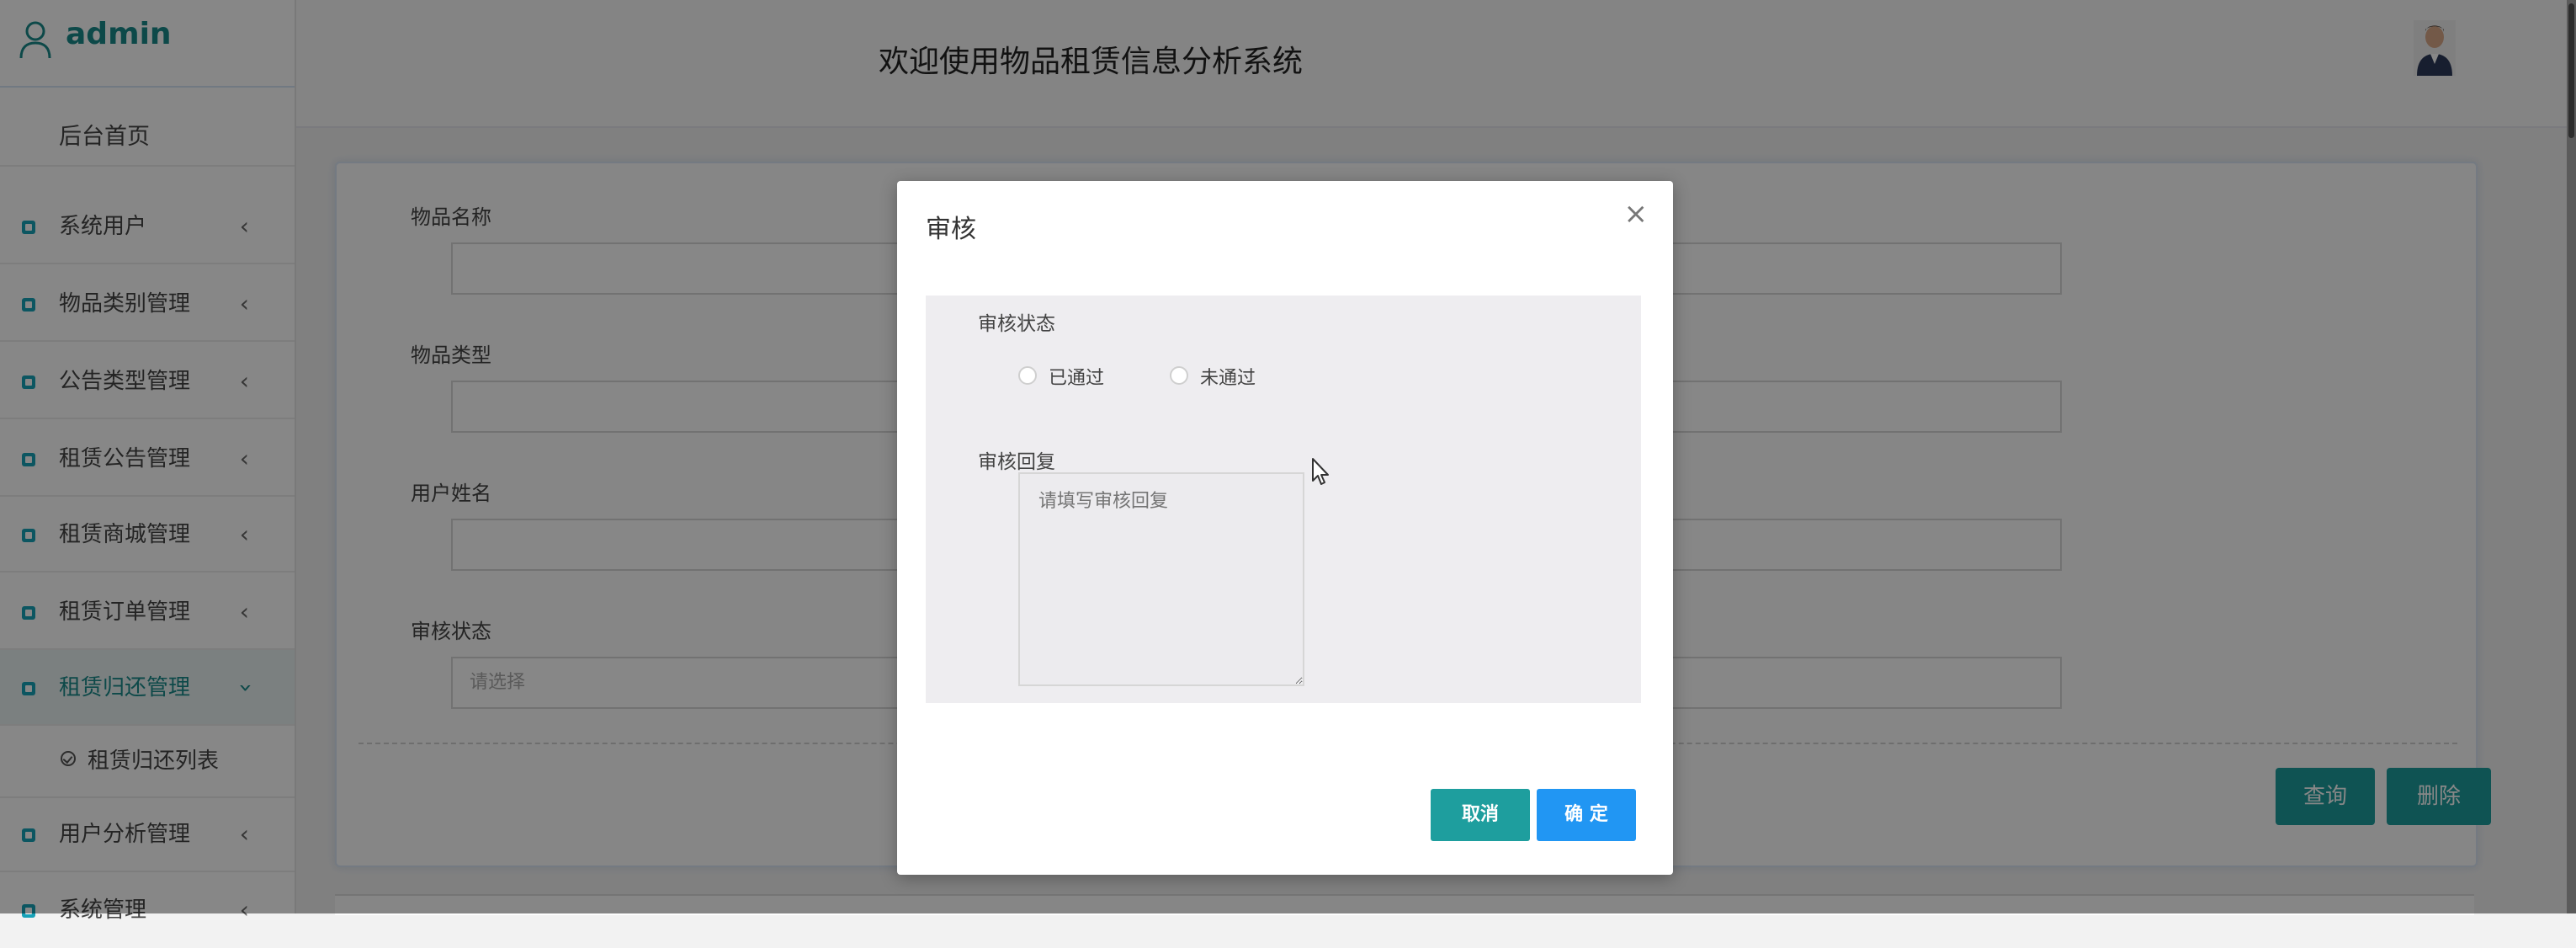 The image size is (2576, 948). What do you see at coordinates (1179, 376) in the screenshot?
I see `radio-rejected` at bounding box center [1179, 376].